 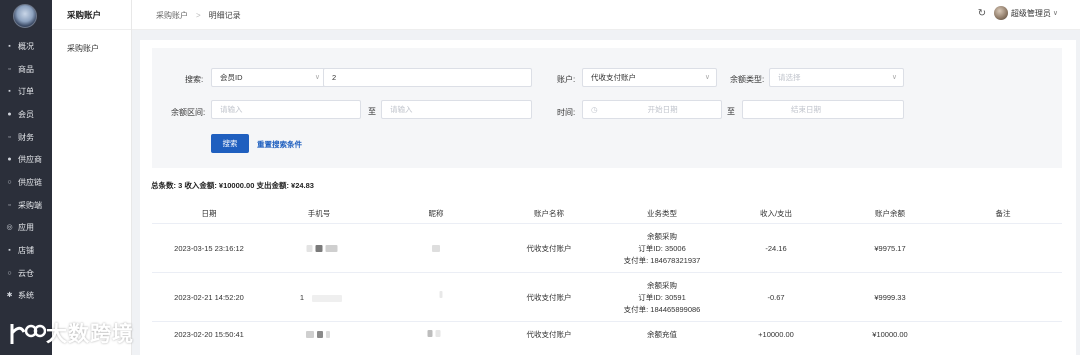 I want to click on logo-avatar, so click(x=25, y=16).